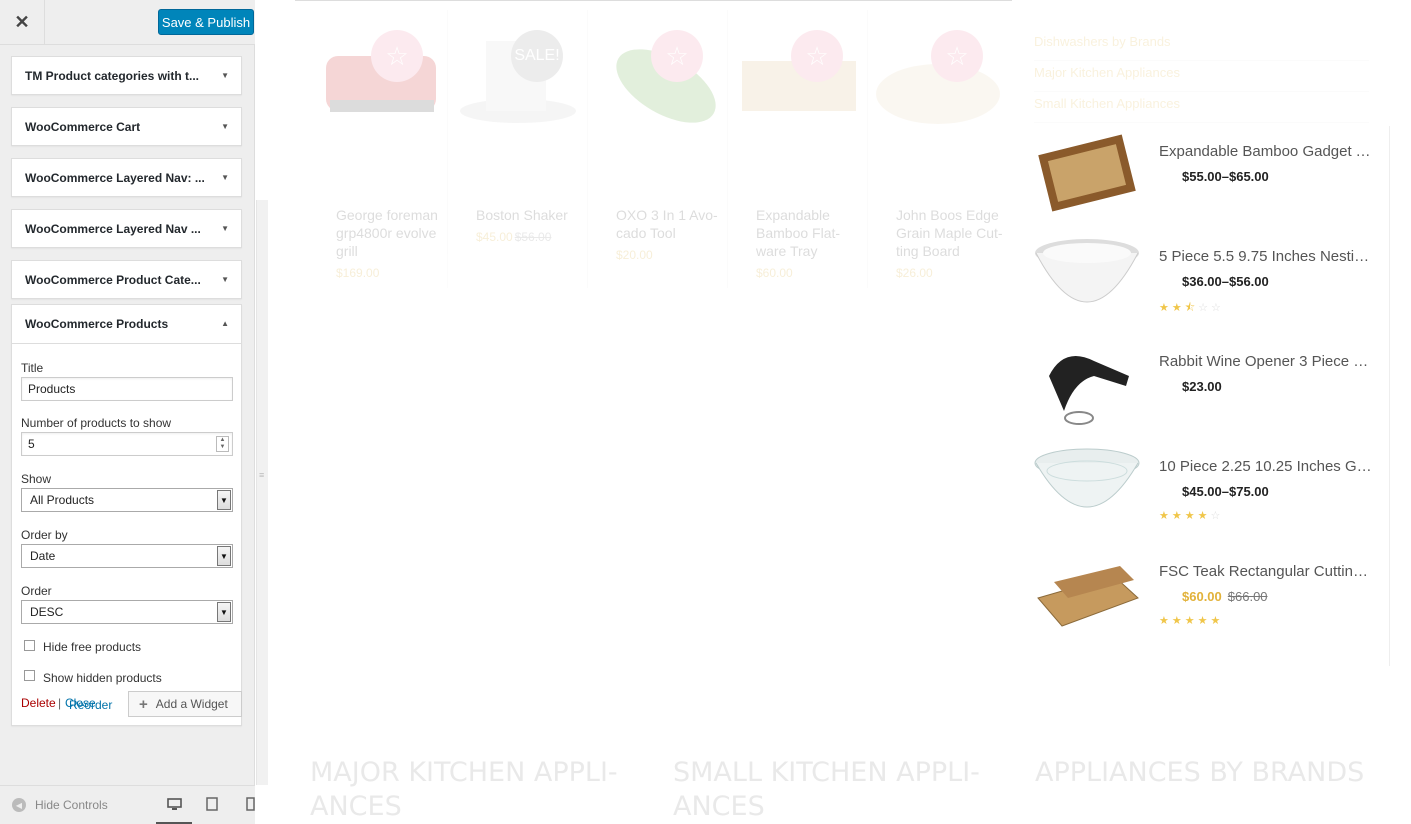 The width and height of the screenshot is (1411, 824). What do you see at coordinates (127, 804) in the screenshot?
I see `customizer-footer: ◀ Hide Controls` at bounding box center [127, 804].